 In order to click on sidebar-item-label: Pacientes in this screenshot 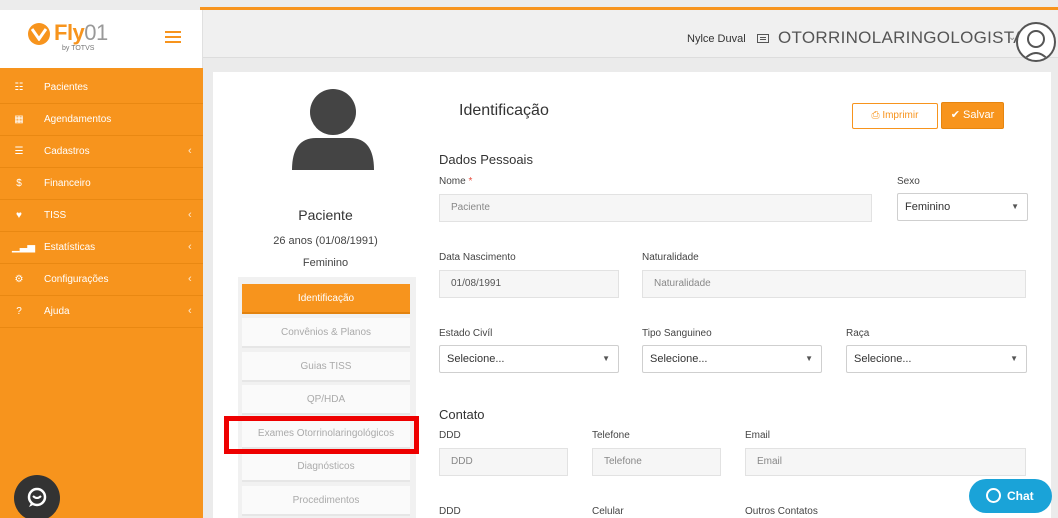, I will do `click(66, 87)`.